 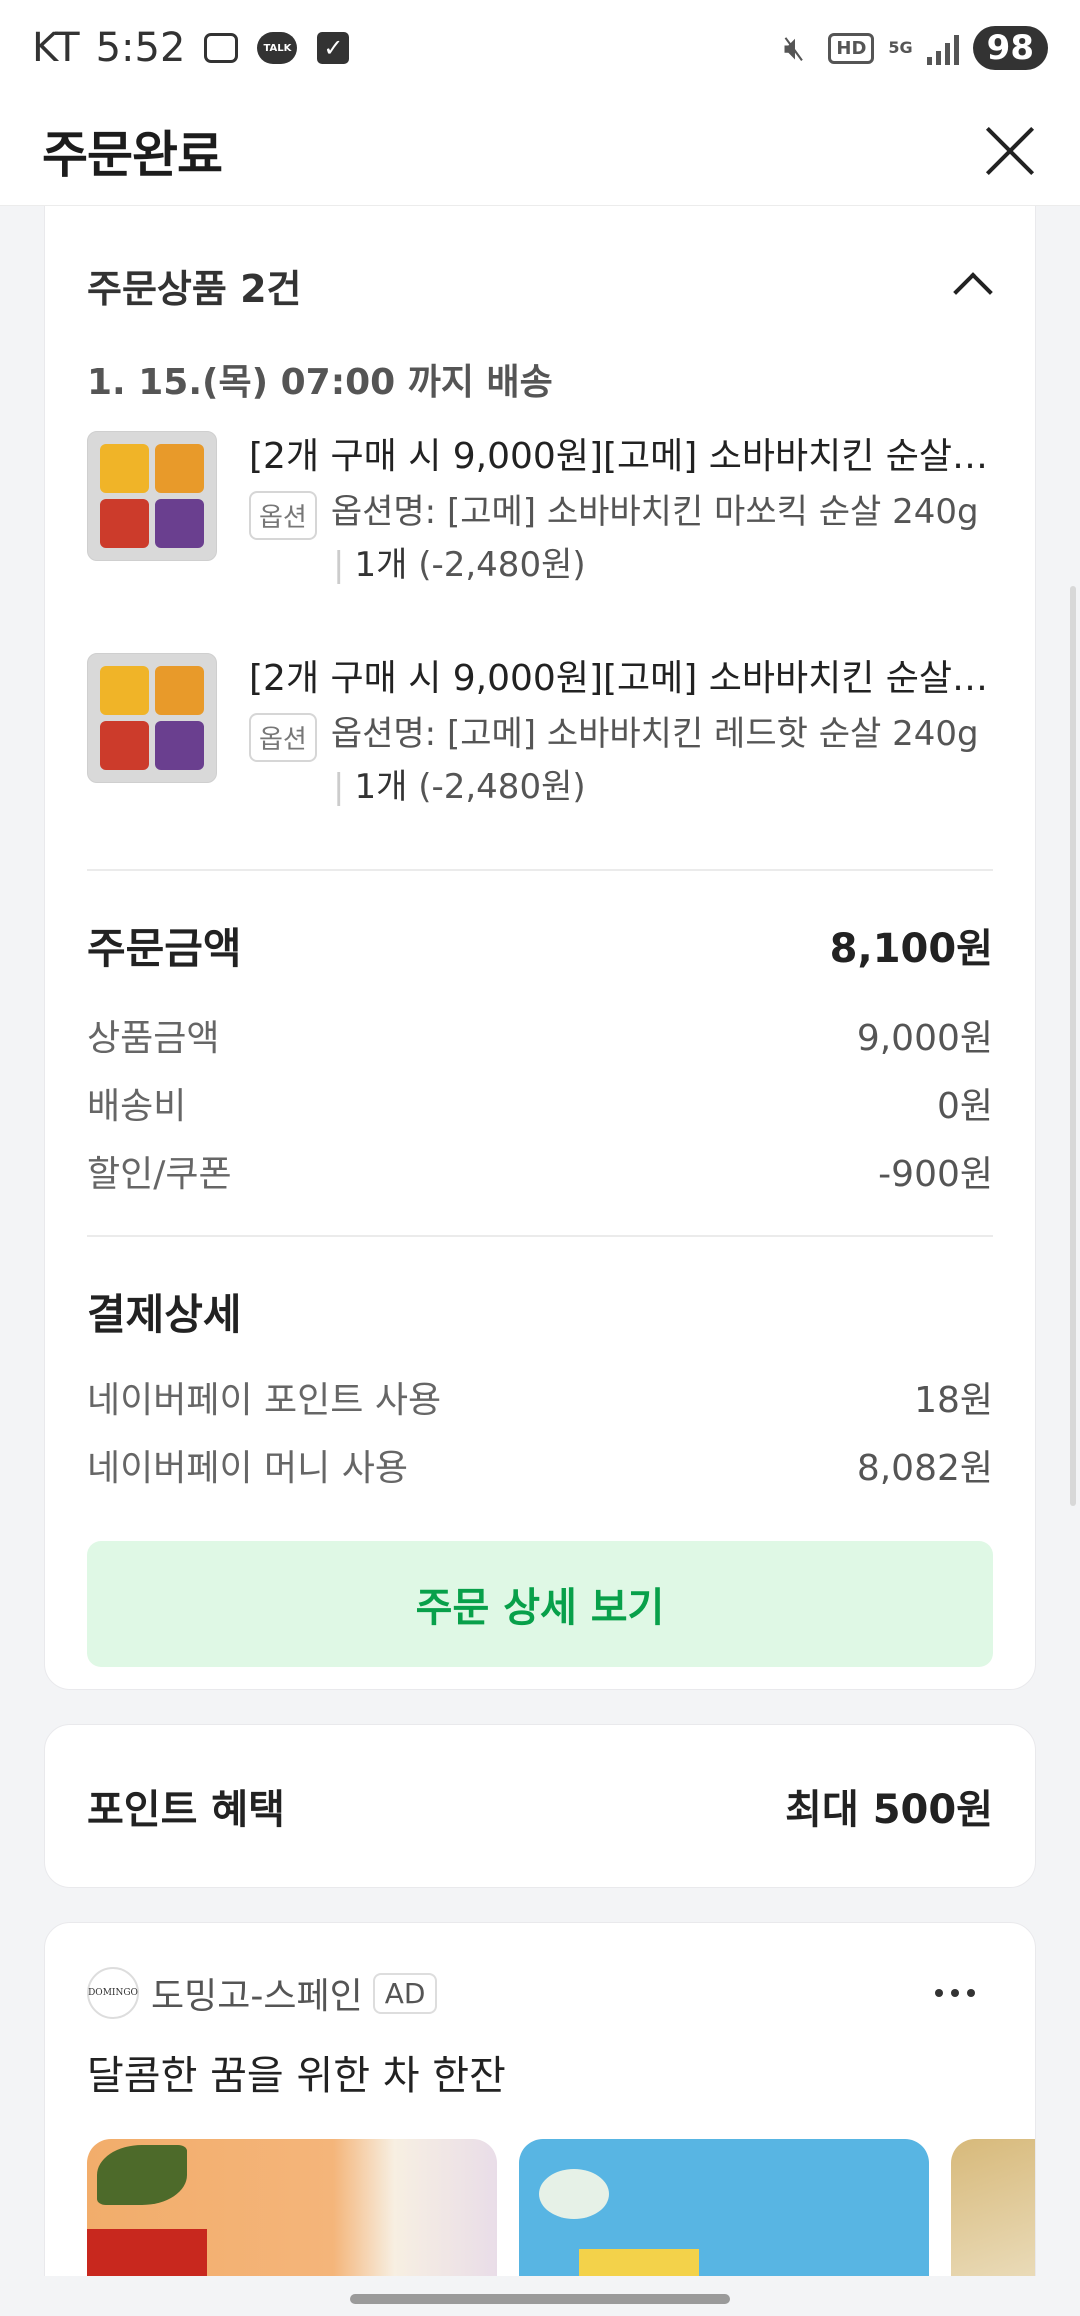 I want to click on order-amount-header: 주문금액 8,100원, so click(x=540, y=945).